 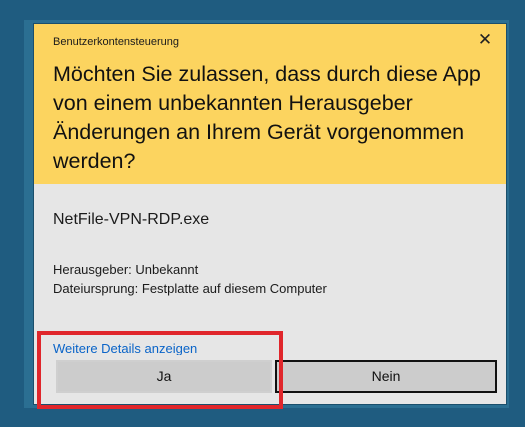 What do you see at coordinates (126, 269) in the screenshot?
I see `publisher-line: Herausgeber: Unbekannt` at bounding box center [126, 269].